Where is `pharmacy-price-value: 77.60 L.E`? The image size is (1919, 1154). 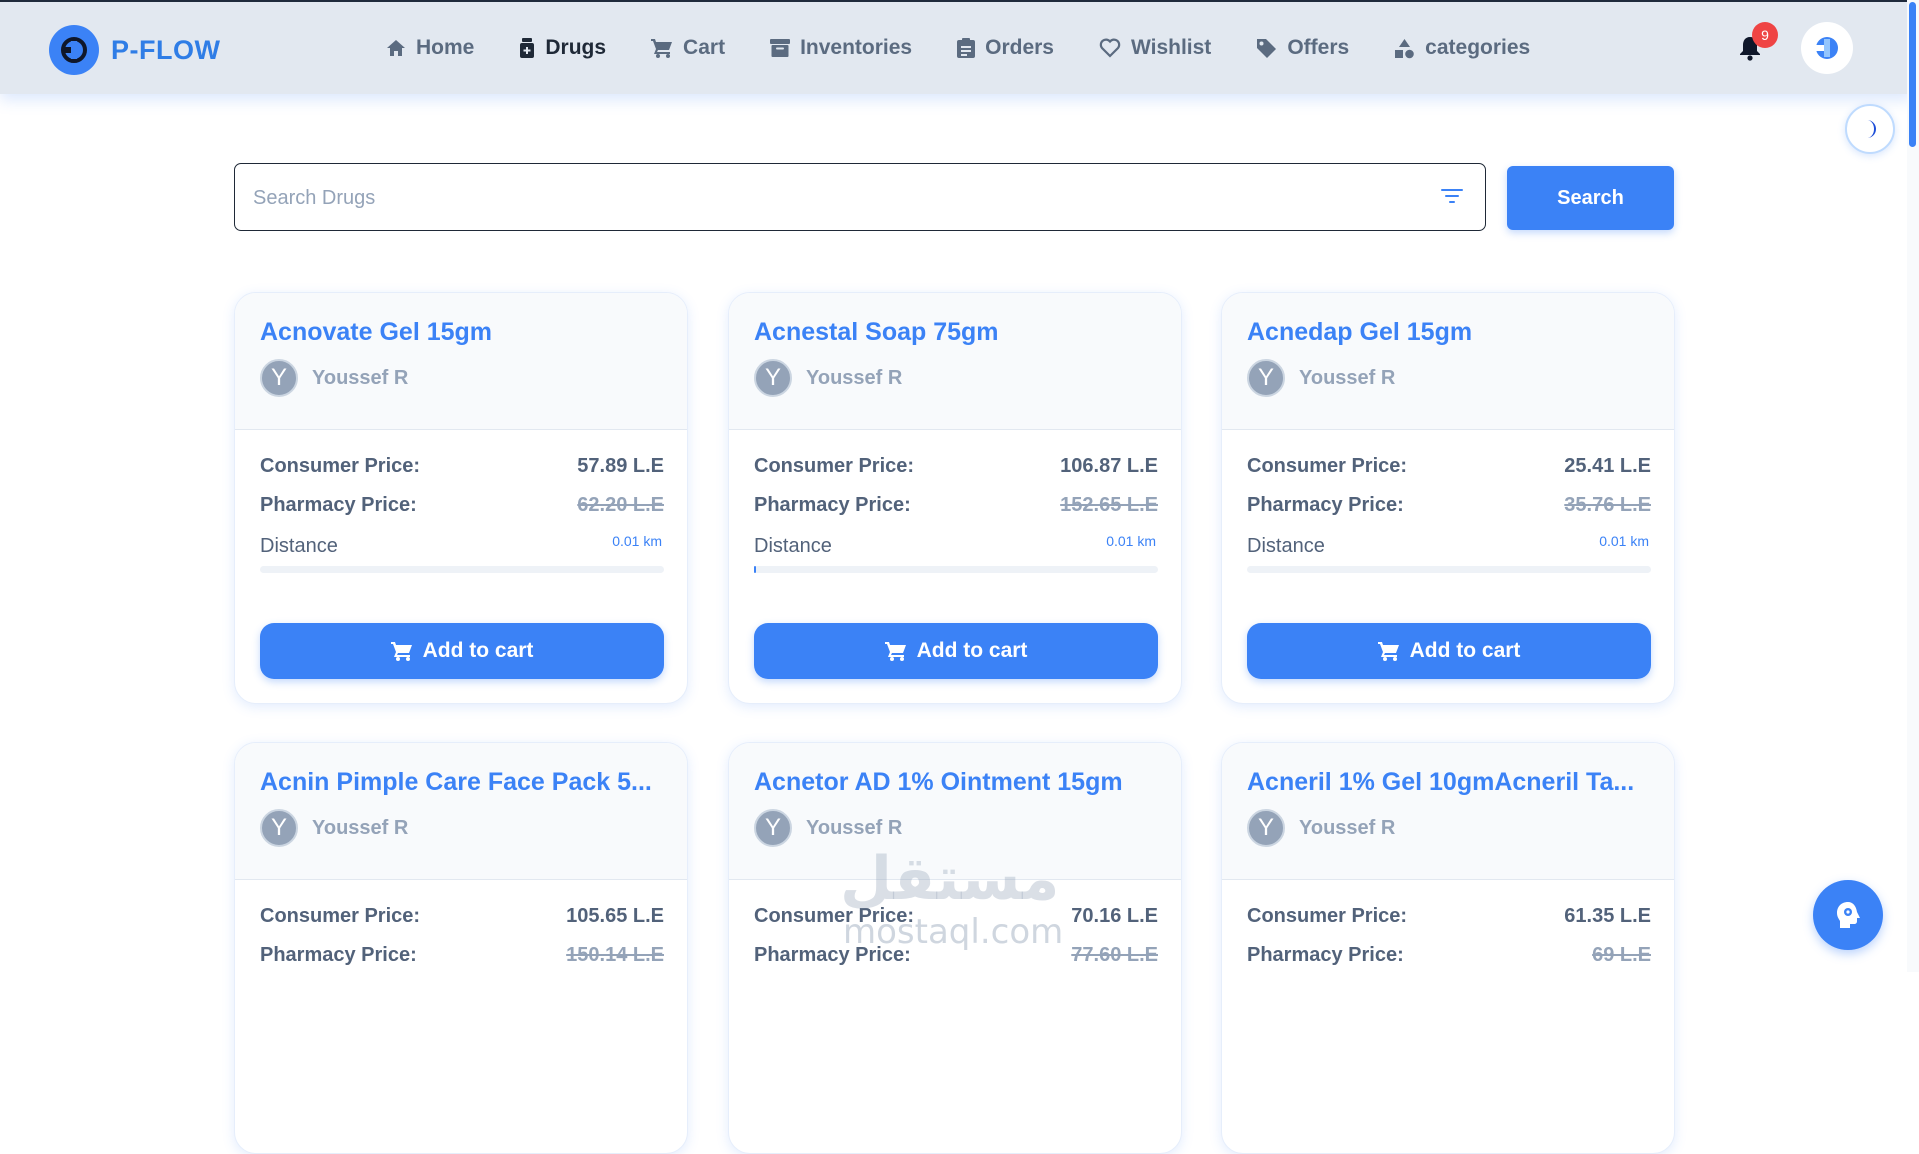
pharmacy-price-value: 77.60 L.E is located at coordinates (1114, 955).